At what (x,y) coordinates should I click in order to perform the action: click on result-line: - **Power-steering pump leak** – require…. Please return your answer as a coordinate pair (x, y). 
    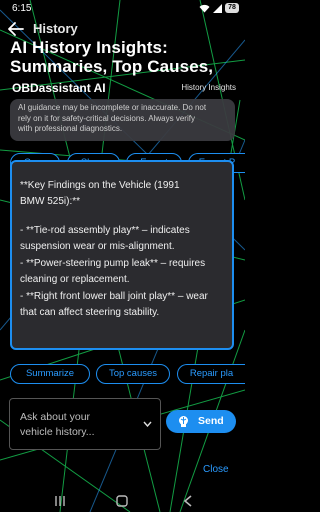
    Looking at the image, I should click on (113, 263).